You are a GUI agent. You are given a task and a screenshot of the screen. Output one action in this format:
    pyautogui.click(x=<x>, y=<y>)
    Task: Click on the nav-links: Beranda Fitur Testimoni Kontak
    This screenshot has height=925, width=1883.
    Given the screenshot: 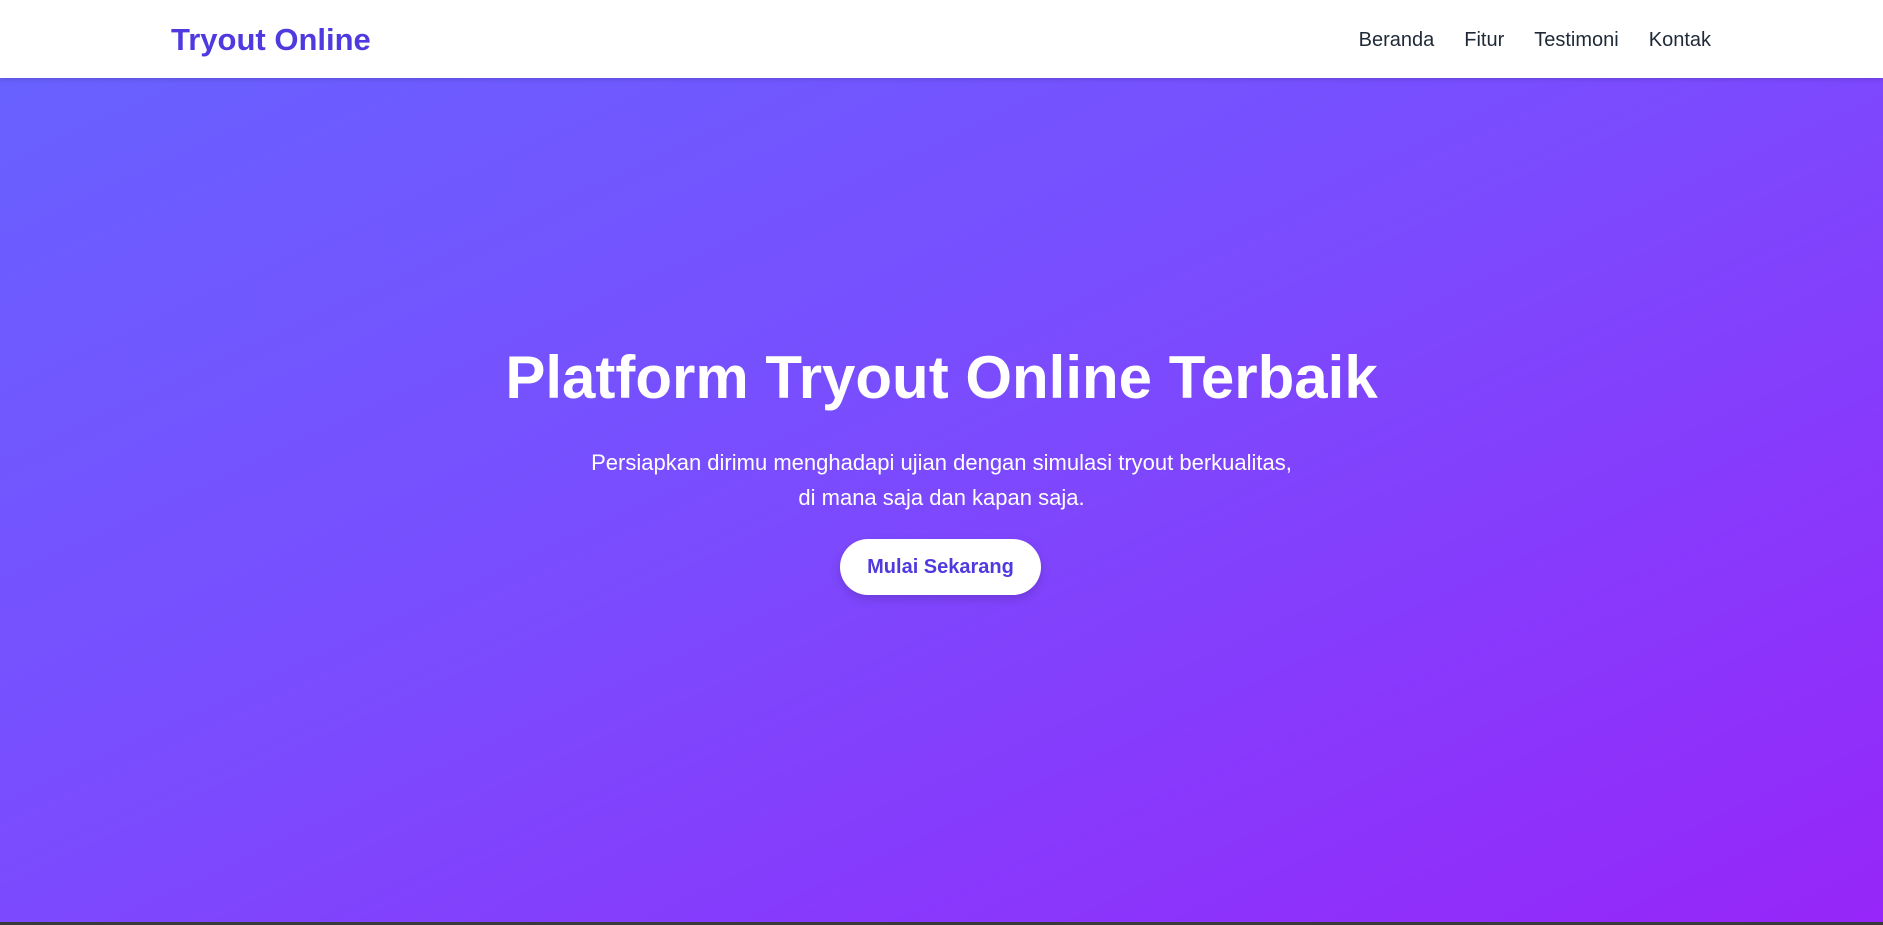 What is the action you would take?
    pyautogui.click(x=1535, y=40)
    